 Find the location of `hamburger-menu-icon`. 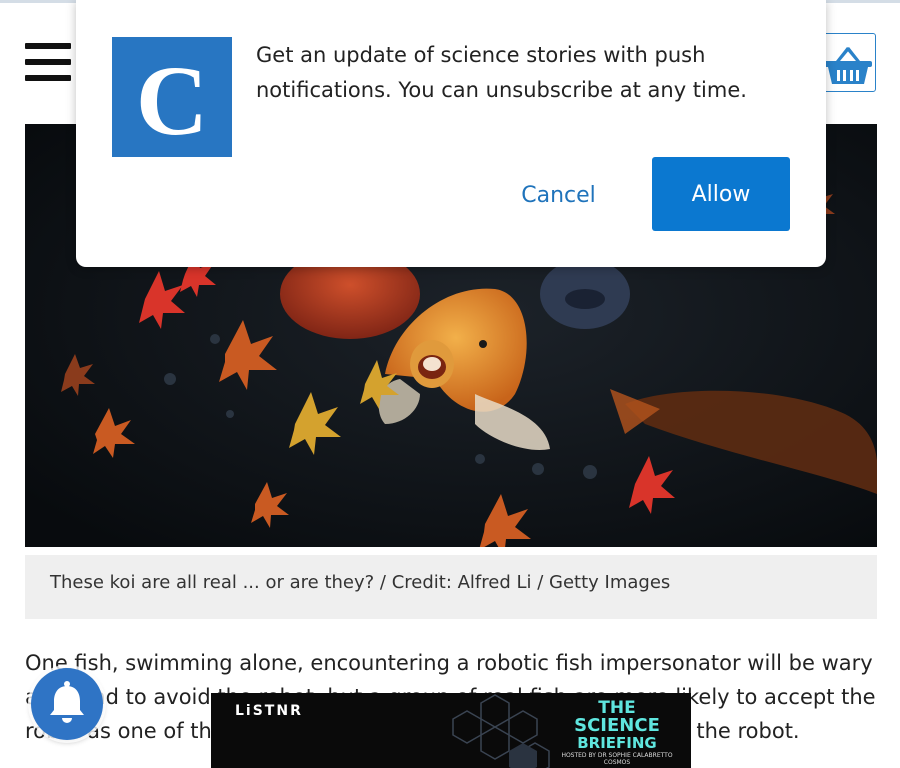

hamburger-menu-icon is located at coordinates (48, 62).